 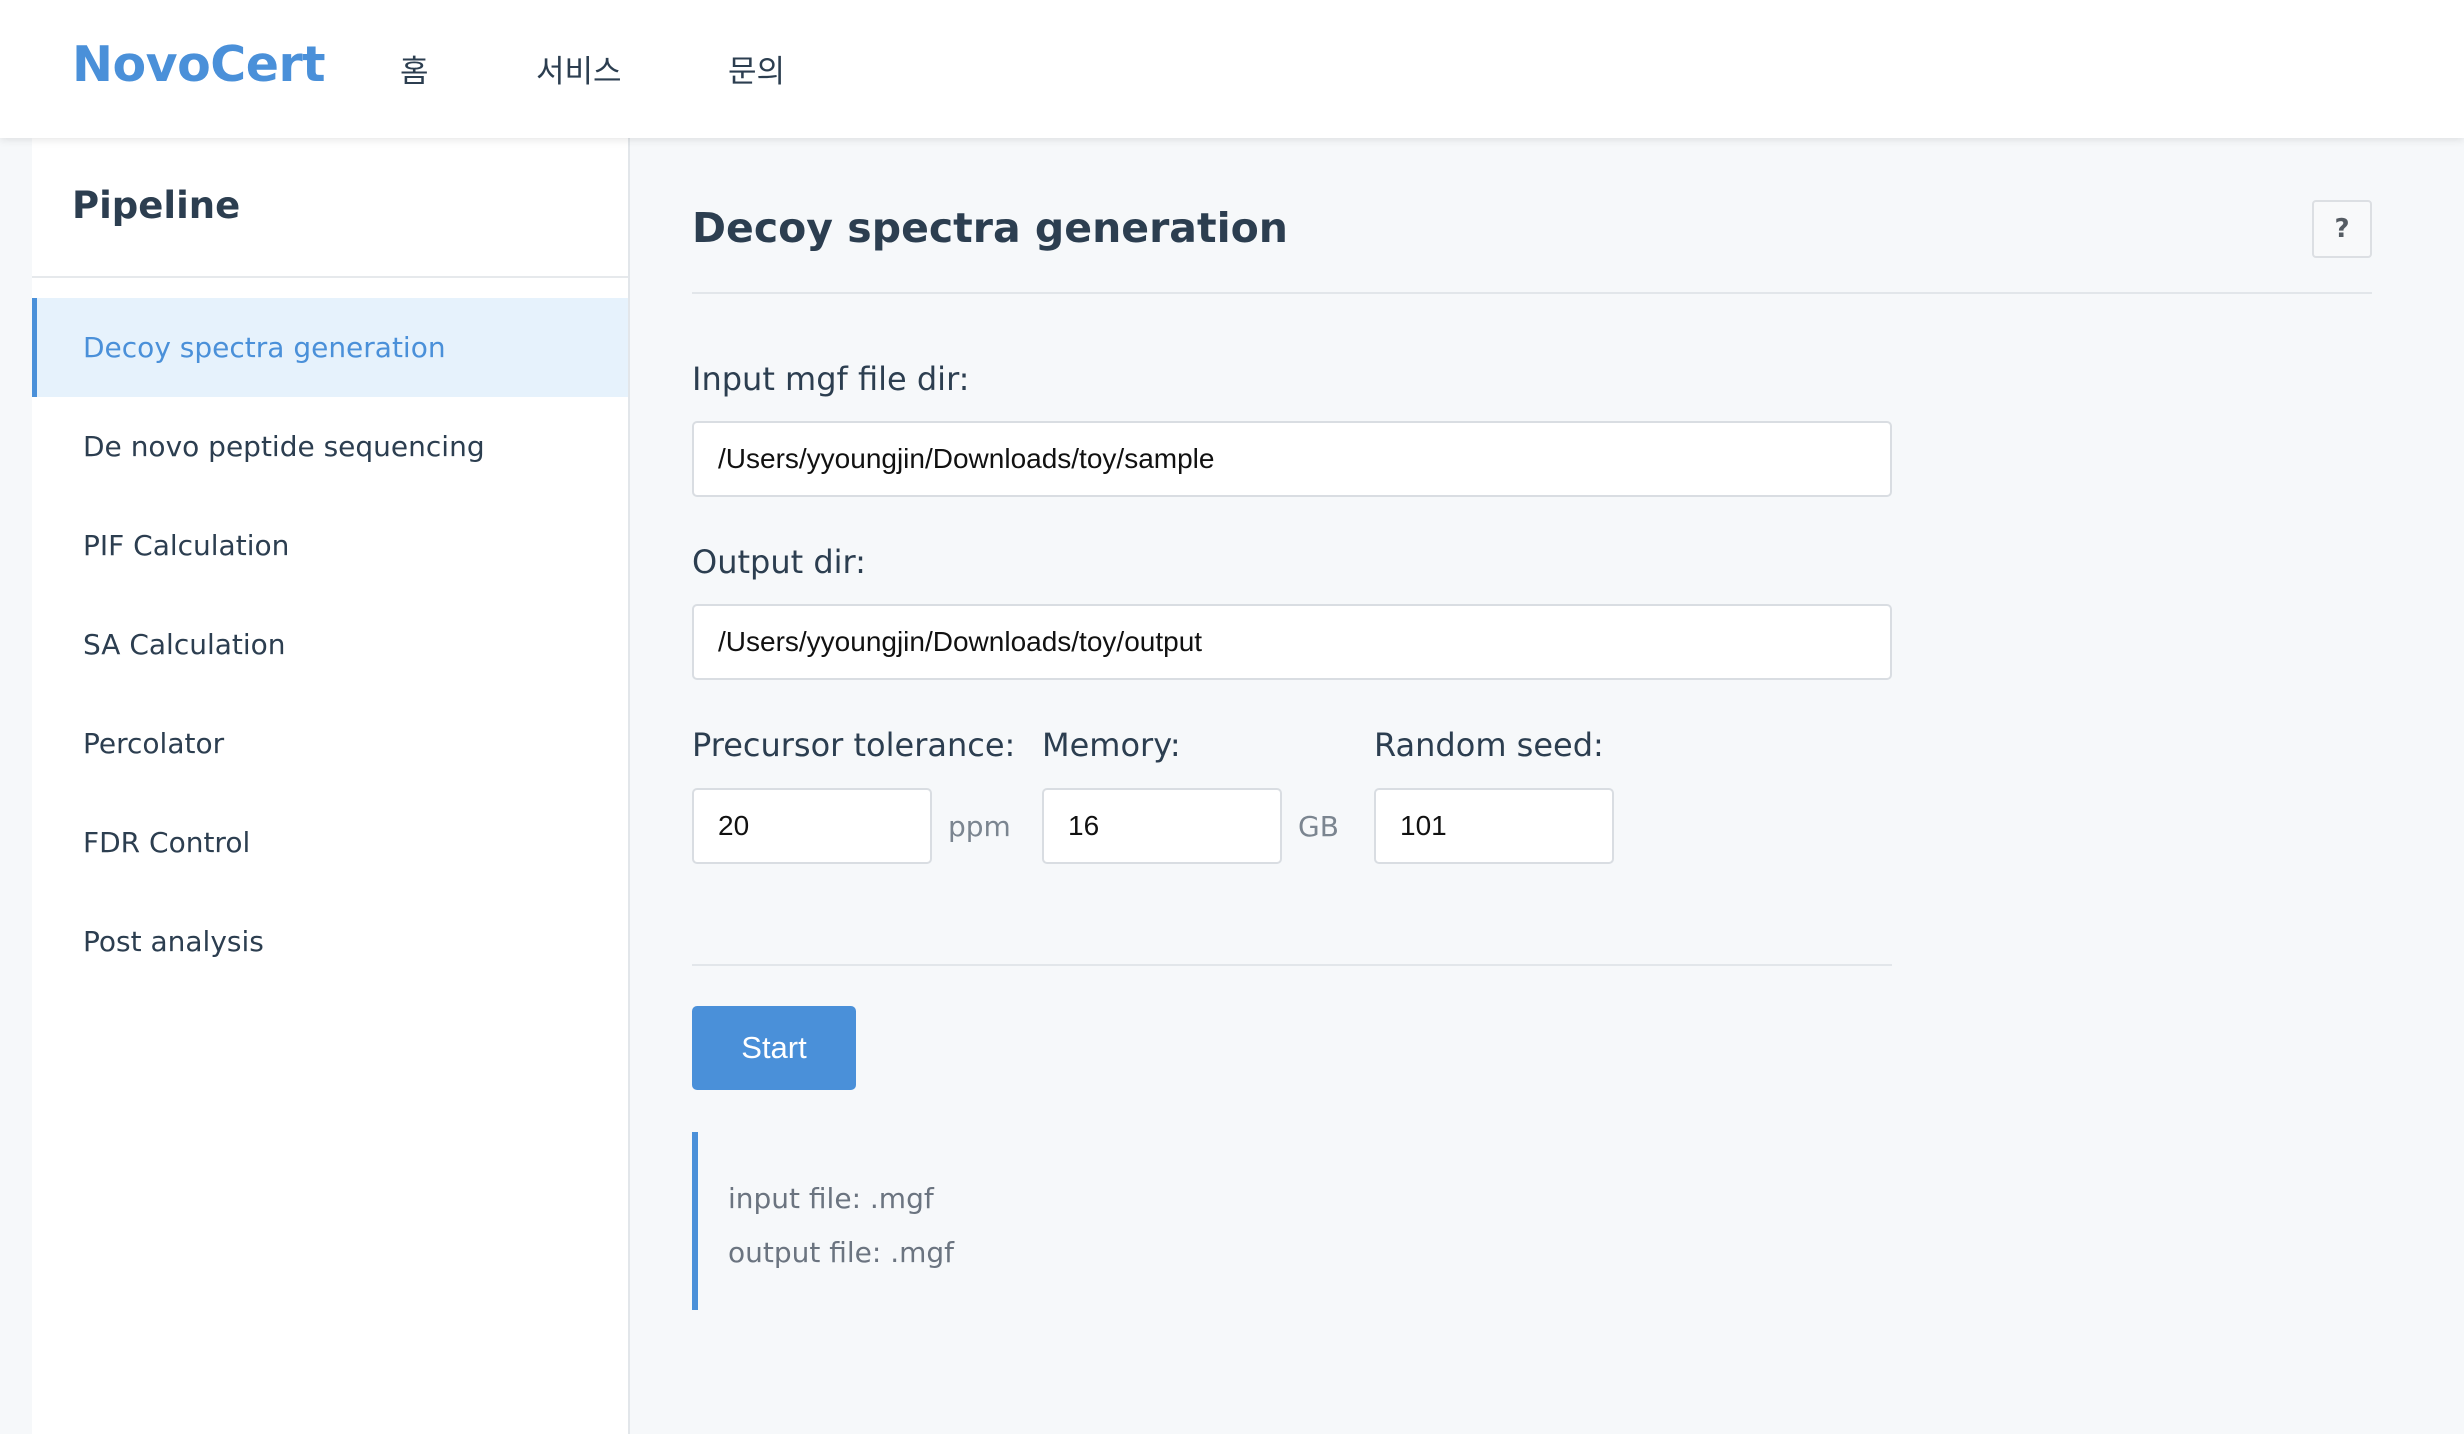 I want to click on top-navbar: NovoCert 홈 서비스 문의, so click(x=1232, y=69).